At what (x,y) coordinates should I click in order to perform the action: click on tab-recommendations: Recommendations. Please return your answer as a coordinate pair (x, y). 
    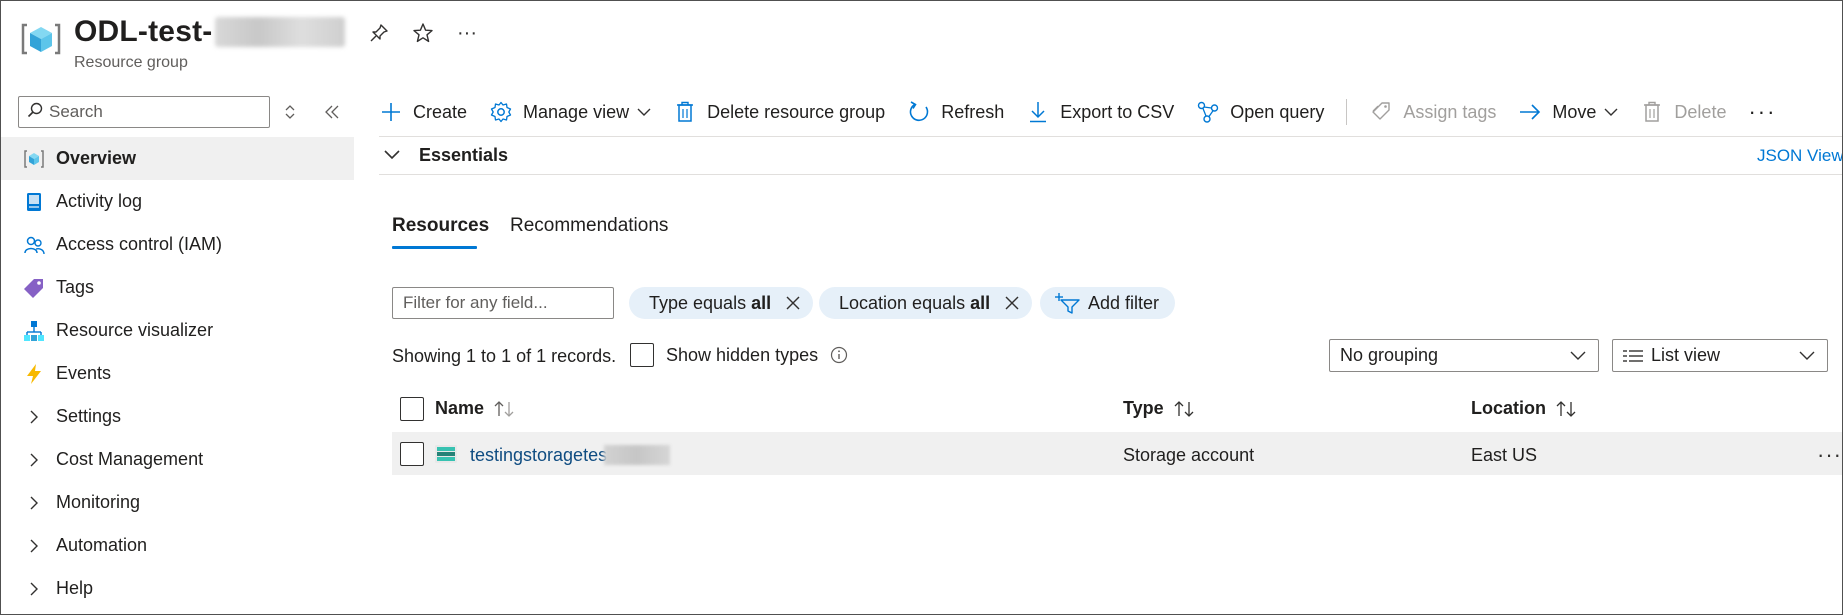
    Looking at the image, I should click on (589, 226).